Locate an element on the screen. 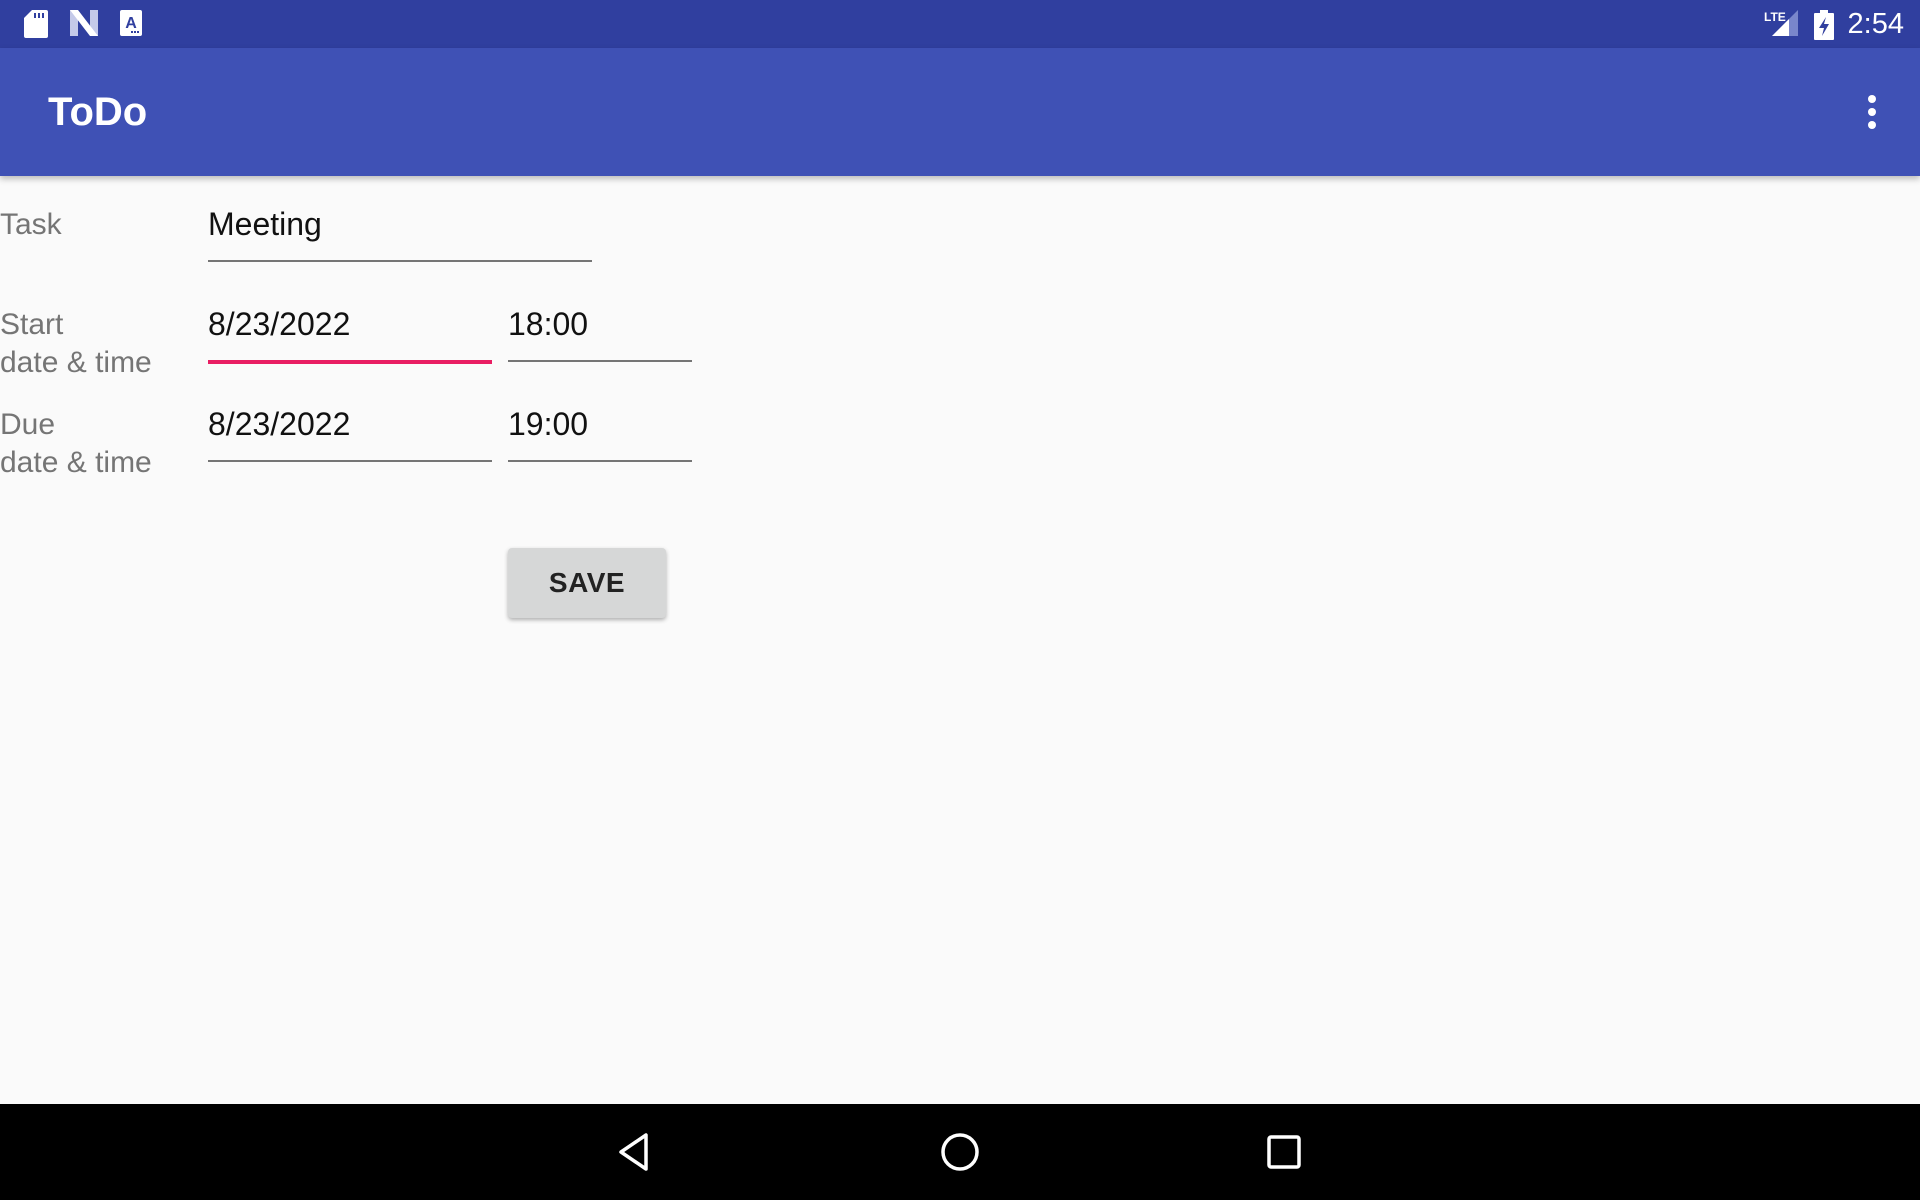 Image resolution: width=1920 pixels, height=1200 pixels. due-date-input is located at coordinates (350, 424).